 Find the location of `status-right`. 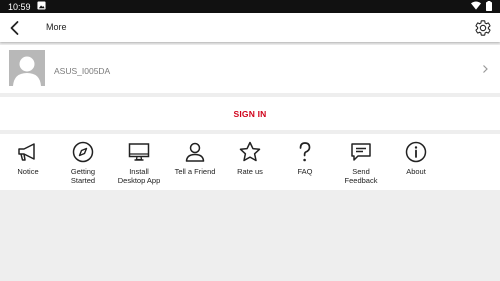

status-right is located at coordinates (481, 6).